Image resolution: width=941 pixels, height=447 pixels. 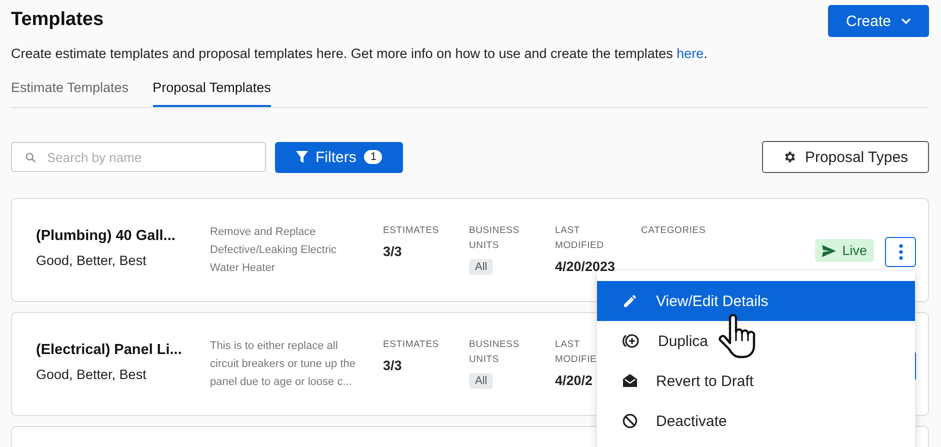 I want to click on menu-item: View/Edit Details, so click(x=756, y=301).